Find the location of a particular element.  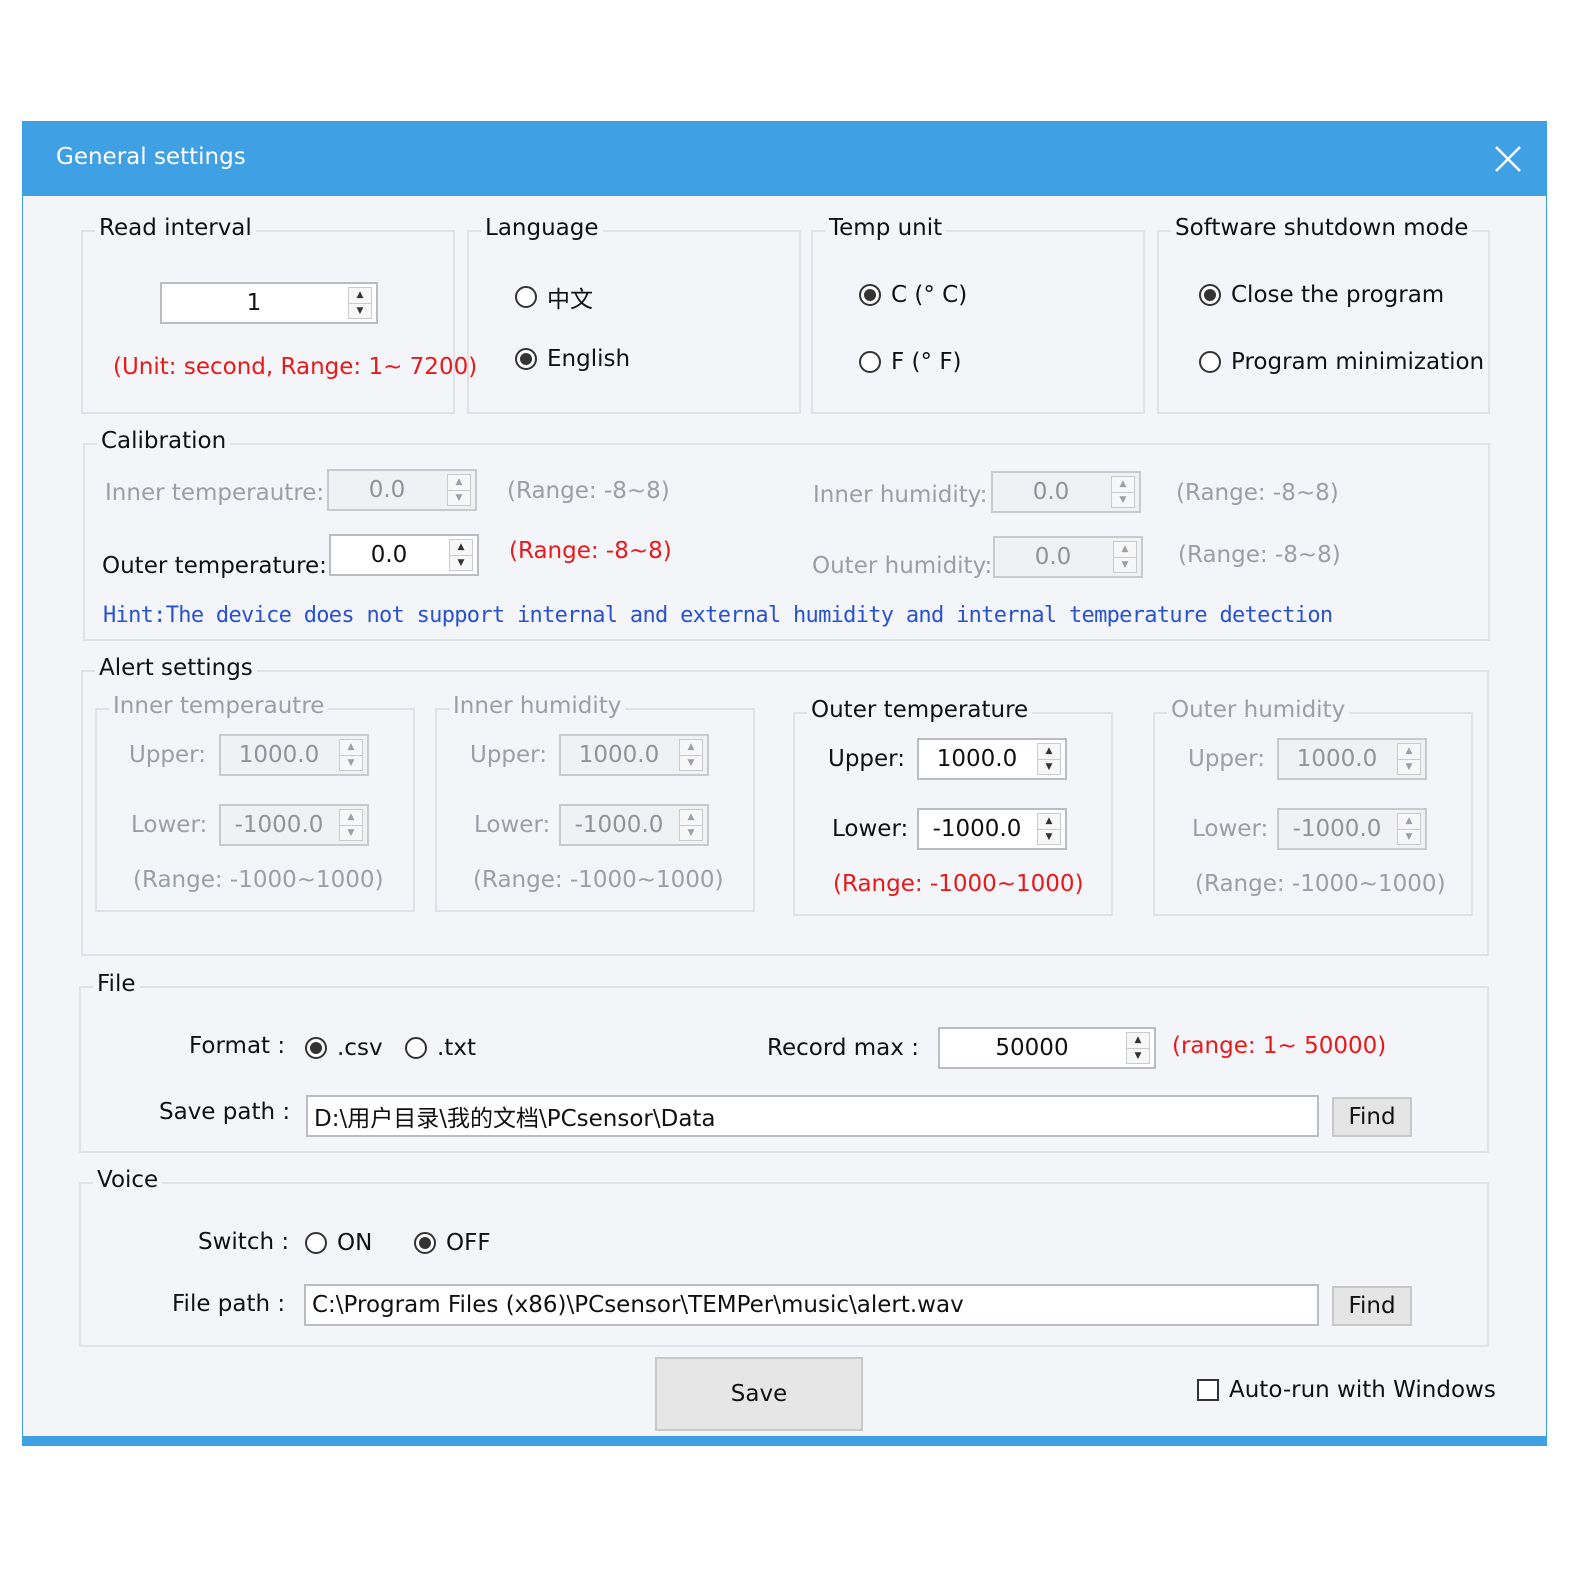

range-text: (Range: -1000~1000) is located at coordinates (598, 880).